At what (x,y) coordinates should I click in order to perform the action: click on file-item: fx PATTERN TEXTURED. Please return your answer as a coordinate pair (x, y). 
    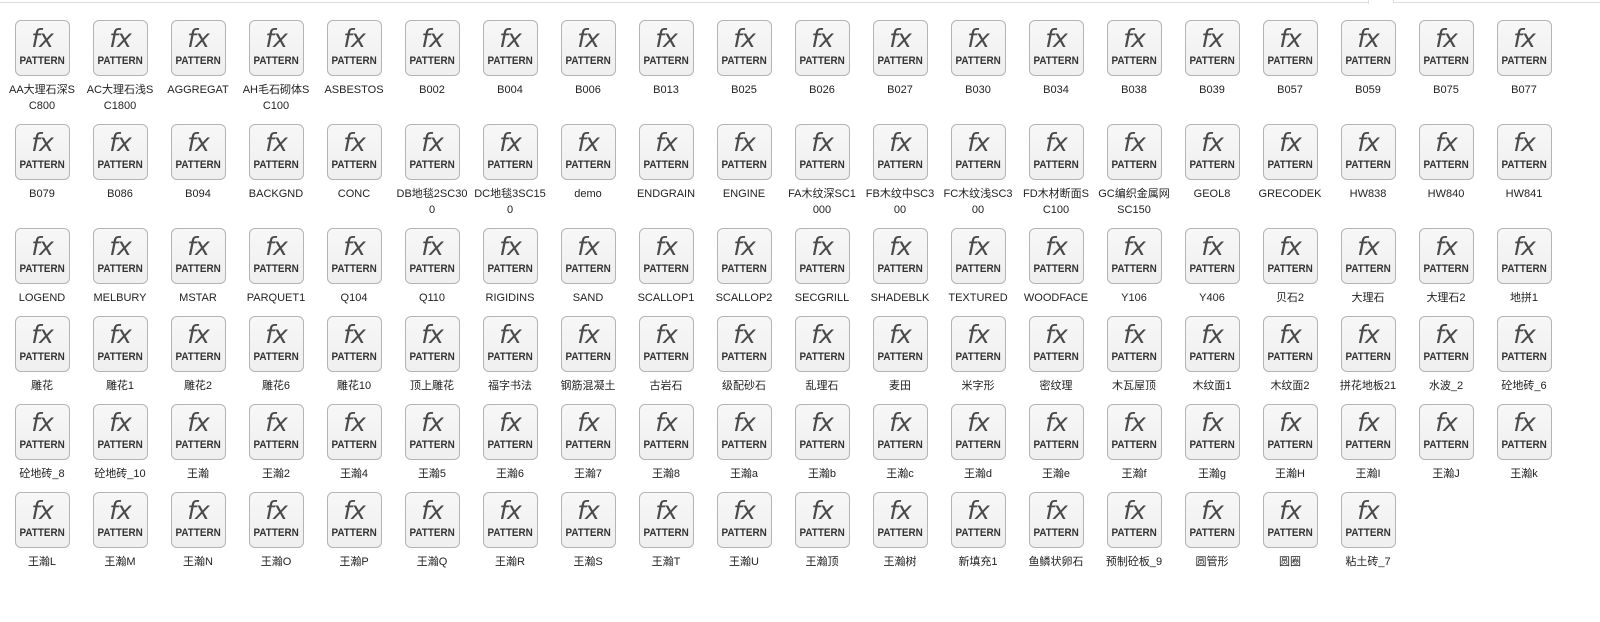
    Looking at the image, I should click on (978, 267).